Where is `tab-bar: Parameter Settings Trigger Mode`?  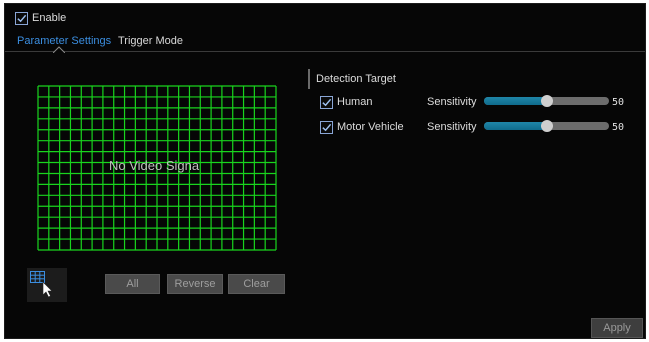
tab-bar: Parameter Settings Trigger Mode is located at coordinates (325, 41).